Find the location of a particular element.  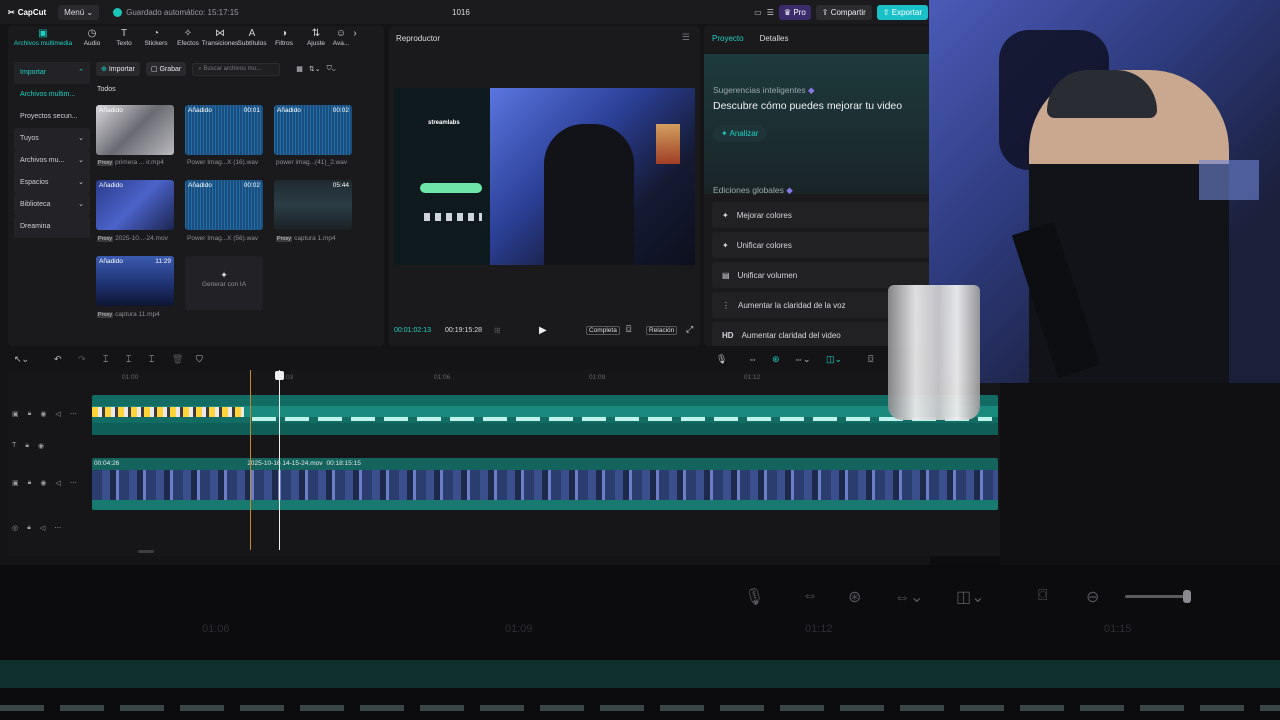

select-tool-icon: ↖⌄ is located at coordinates (21, 359).